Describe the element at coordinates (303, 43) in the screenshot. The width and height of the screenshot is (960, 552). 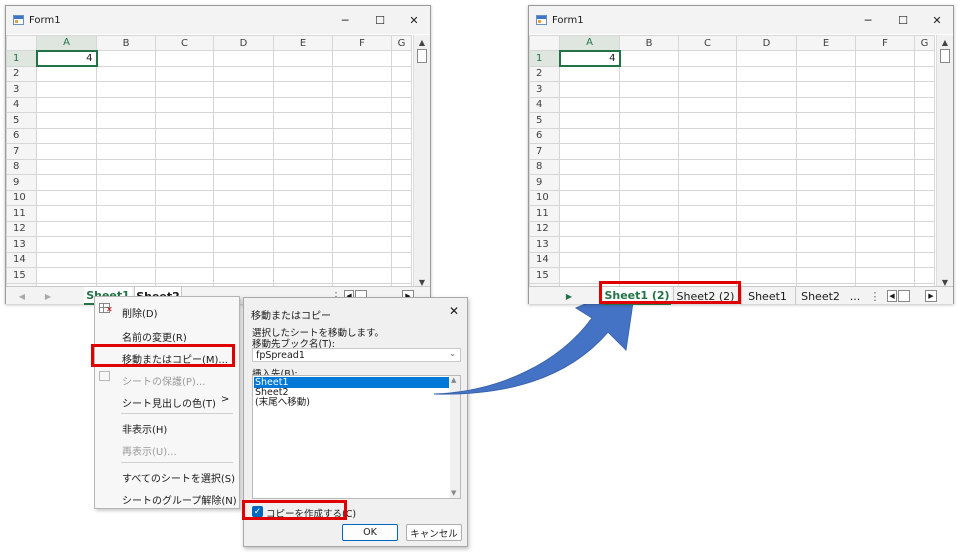
I see `column-header-e: E` at that location.